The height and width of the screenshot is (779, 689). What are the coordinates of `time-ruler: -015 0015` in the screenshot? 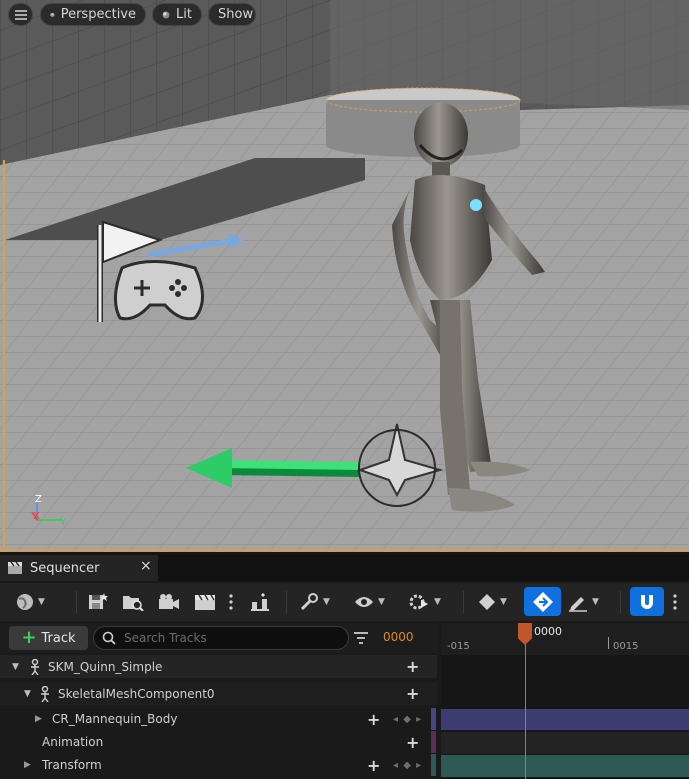 It's located at (565, 639).